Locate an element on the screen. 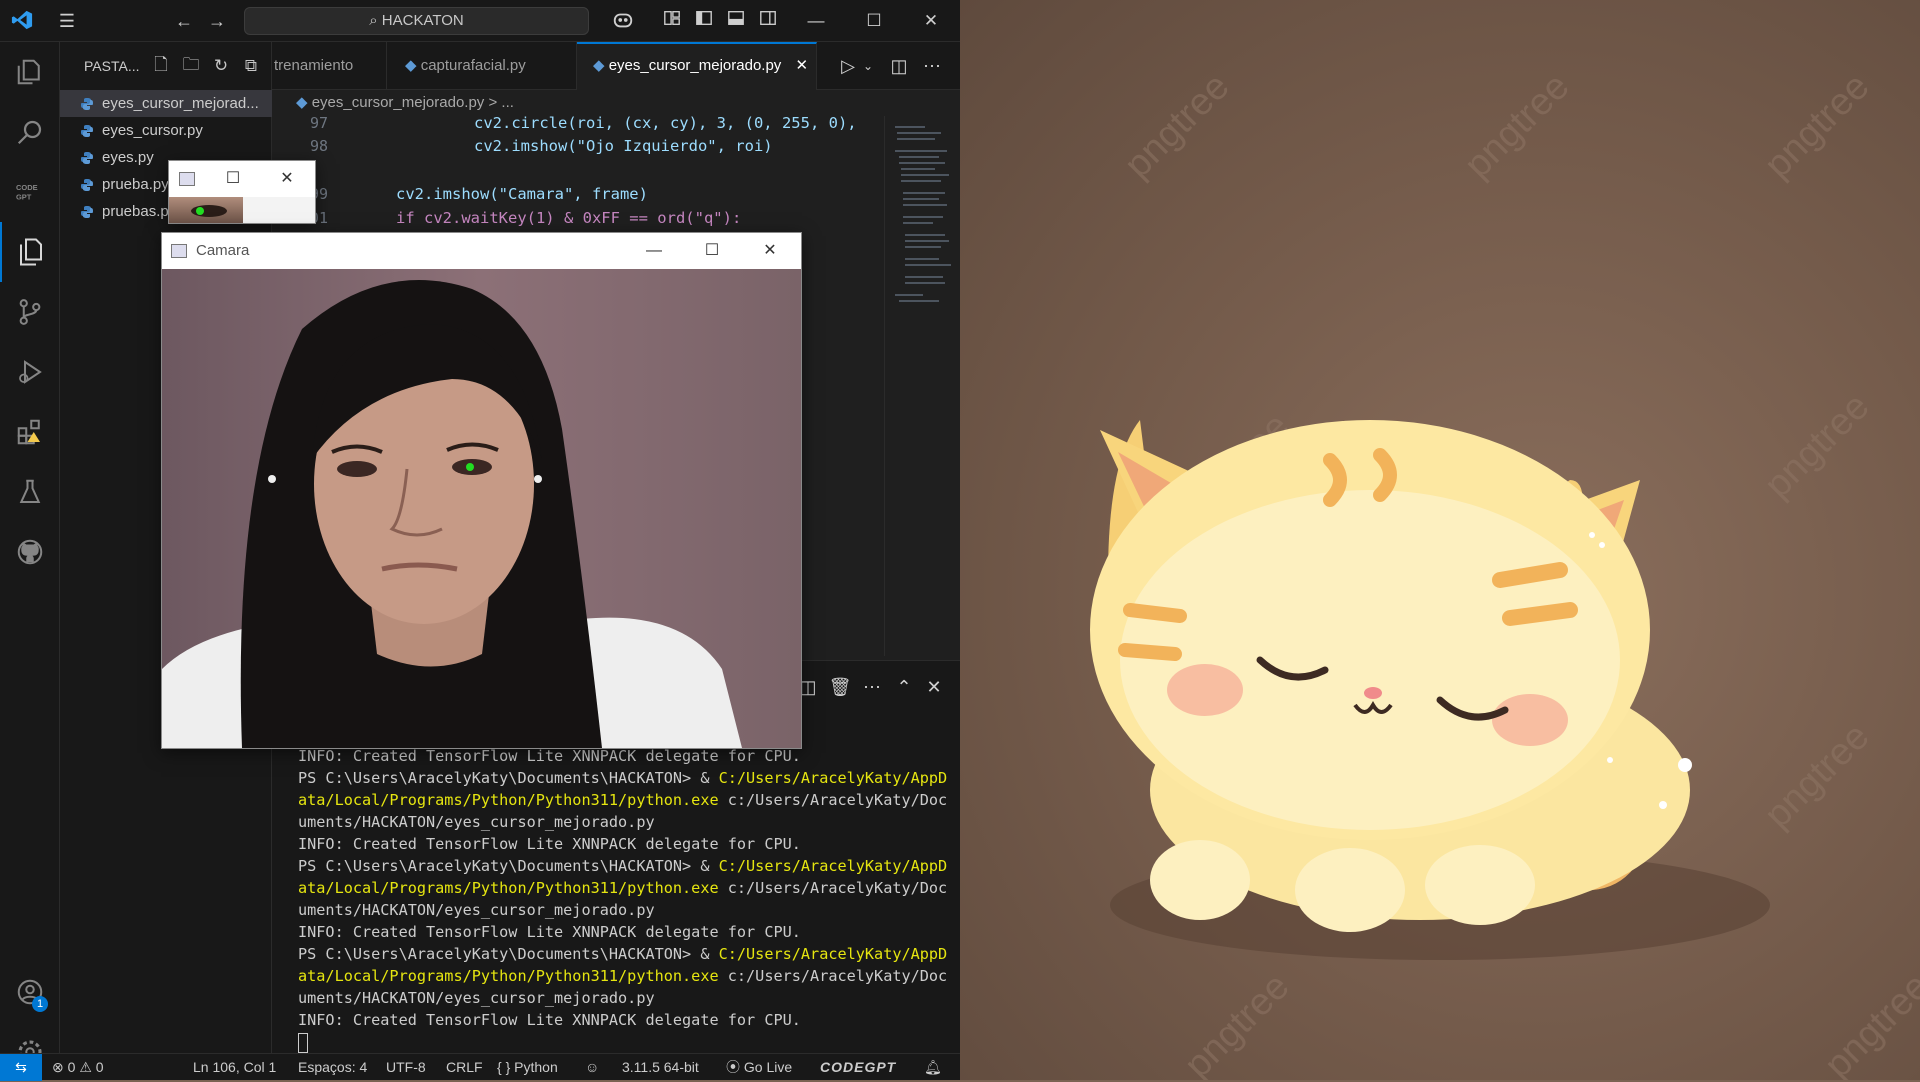 The image size is (1920, 1082). code-line: cv2.imshow("Camara", frame) is located at coordinates (522, 194).